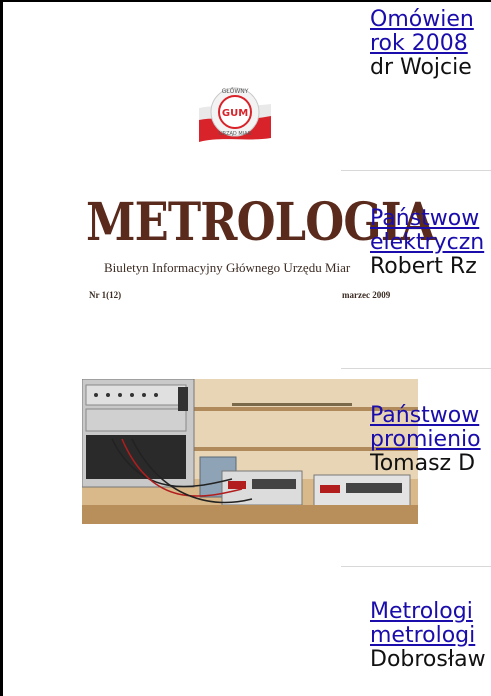 Image resolution: width=491 pixels, height=696 pixels. What do you see at coordinates (423, 463) in the screenshot?
I see `article-author: Tomasz D` at bounding box center [423, 463].